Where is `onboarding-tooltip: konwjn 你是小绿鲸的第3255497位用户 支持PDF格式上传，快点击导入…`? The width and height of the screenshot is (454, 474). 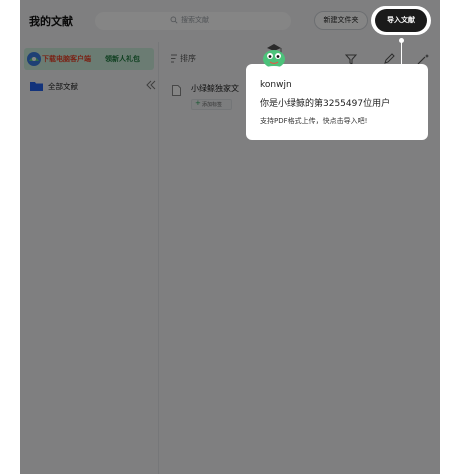
onboarding-tooltip: konwjn 你是小绿鲸的第3255497位用户 支持PDF格式上传，快点击导入… is located at coordinates (337, 102).